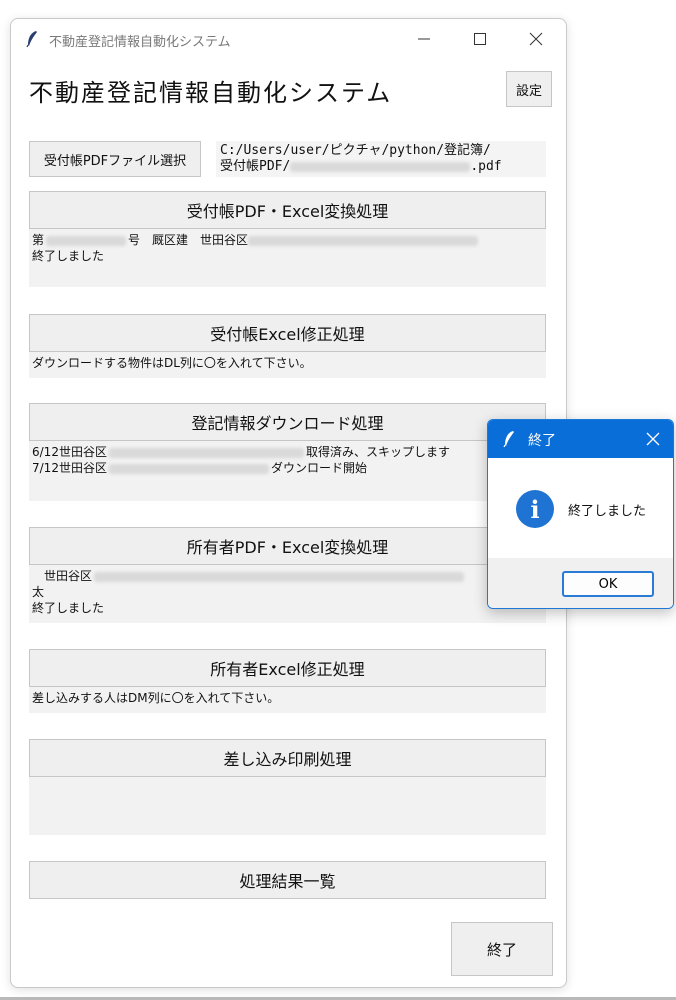  I want to click on log-text: 7/12世田谷区, so click(69, 468).